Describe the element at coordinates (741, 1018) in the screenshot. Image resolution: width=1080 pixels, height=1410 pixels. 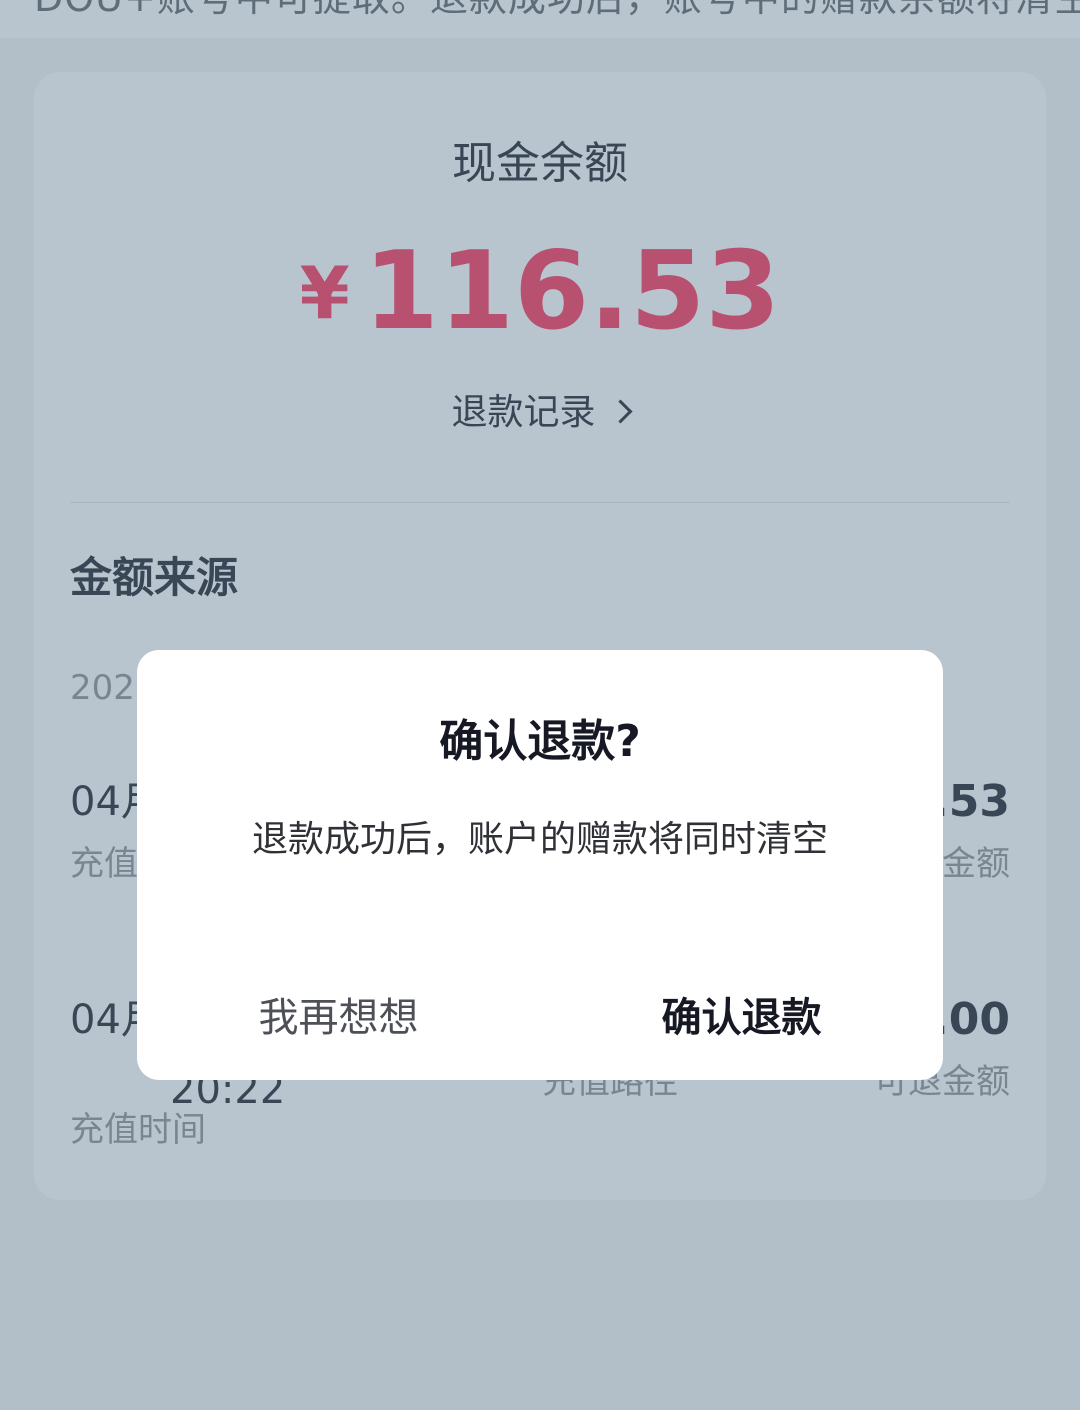
I see `confirm-refund-button: 确认退款` at that location.